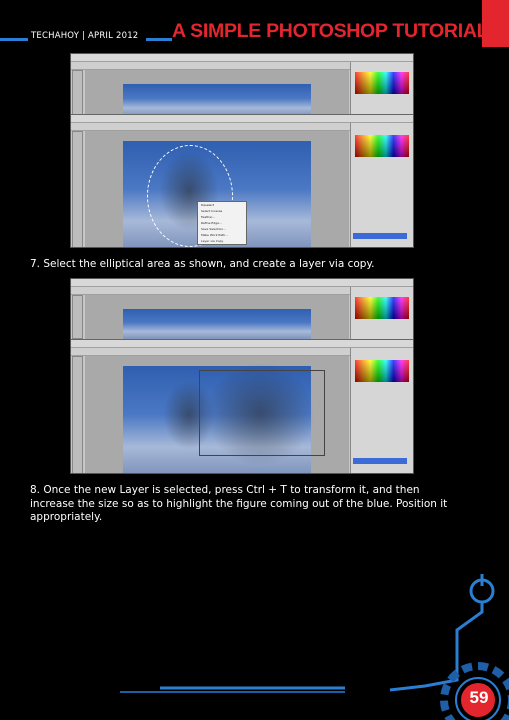 This screenshot has width=509, height=720. I want to click on transform-bounding-box, so click(262, 413).